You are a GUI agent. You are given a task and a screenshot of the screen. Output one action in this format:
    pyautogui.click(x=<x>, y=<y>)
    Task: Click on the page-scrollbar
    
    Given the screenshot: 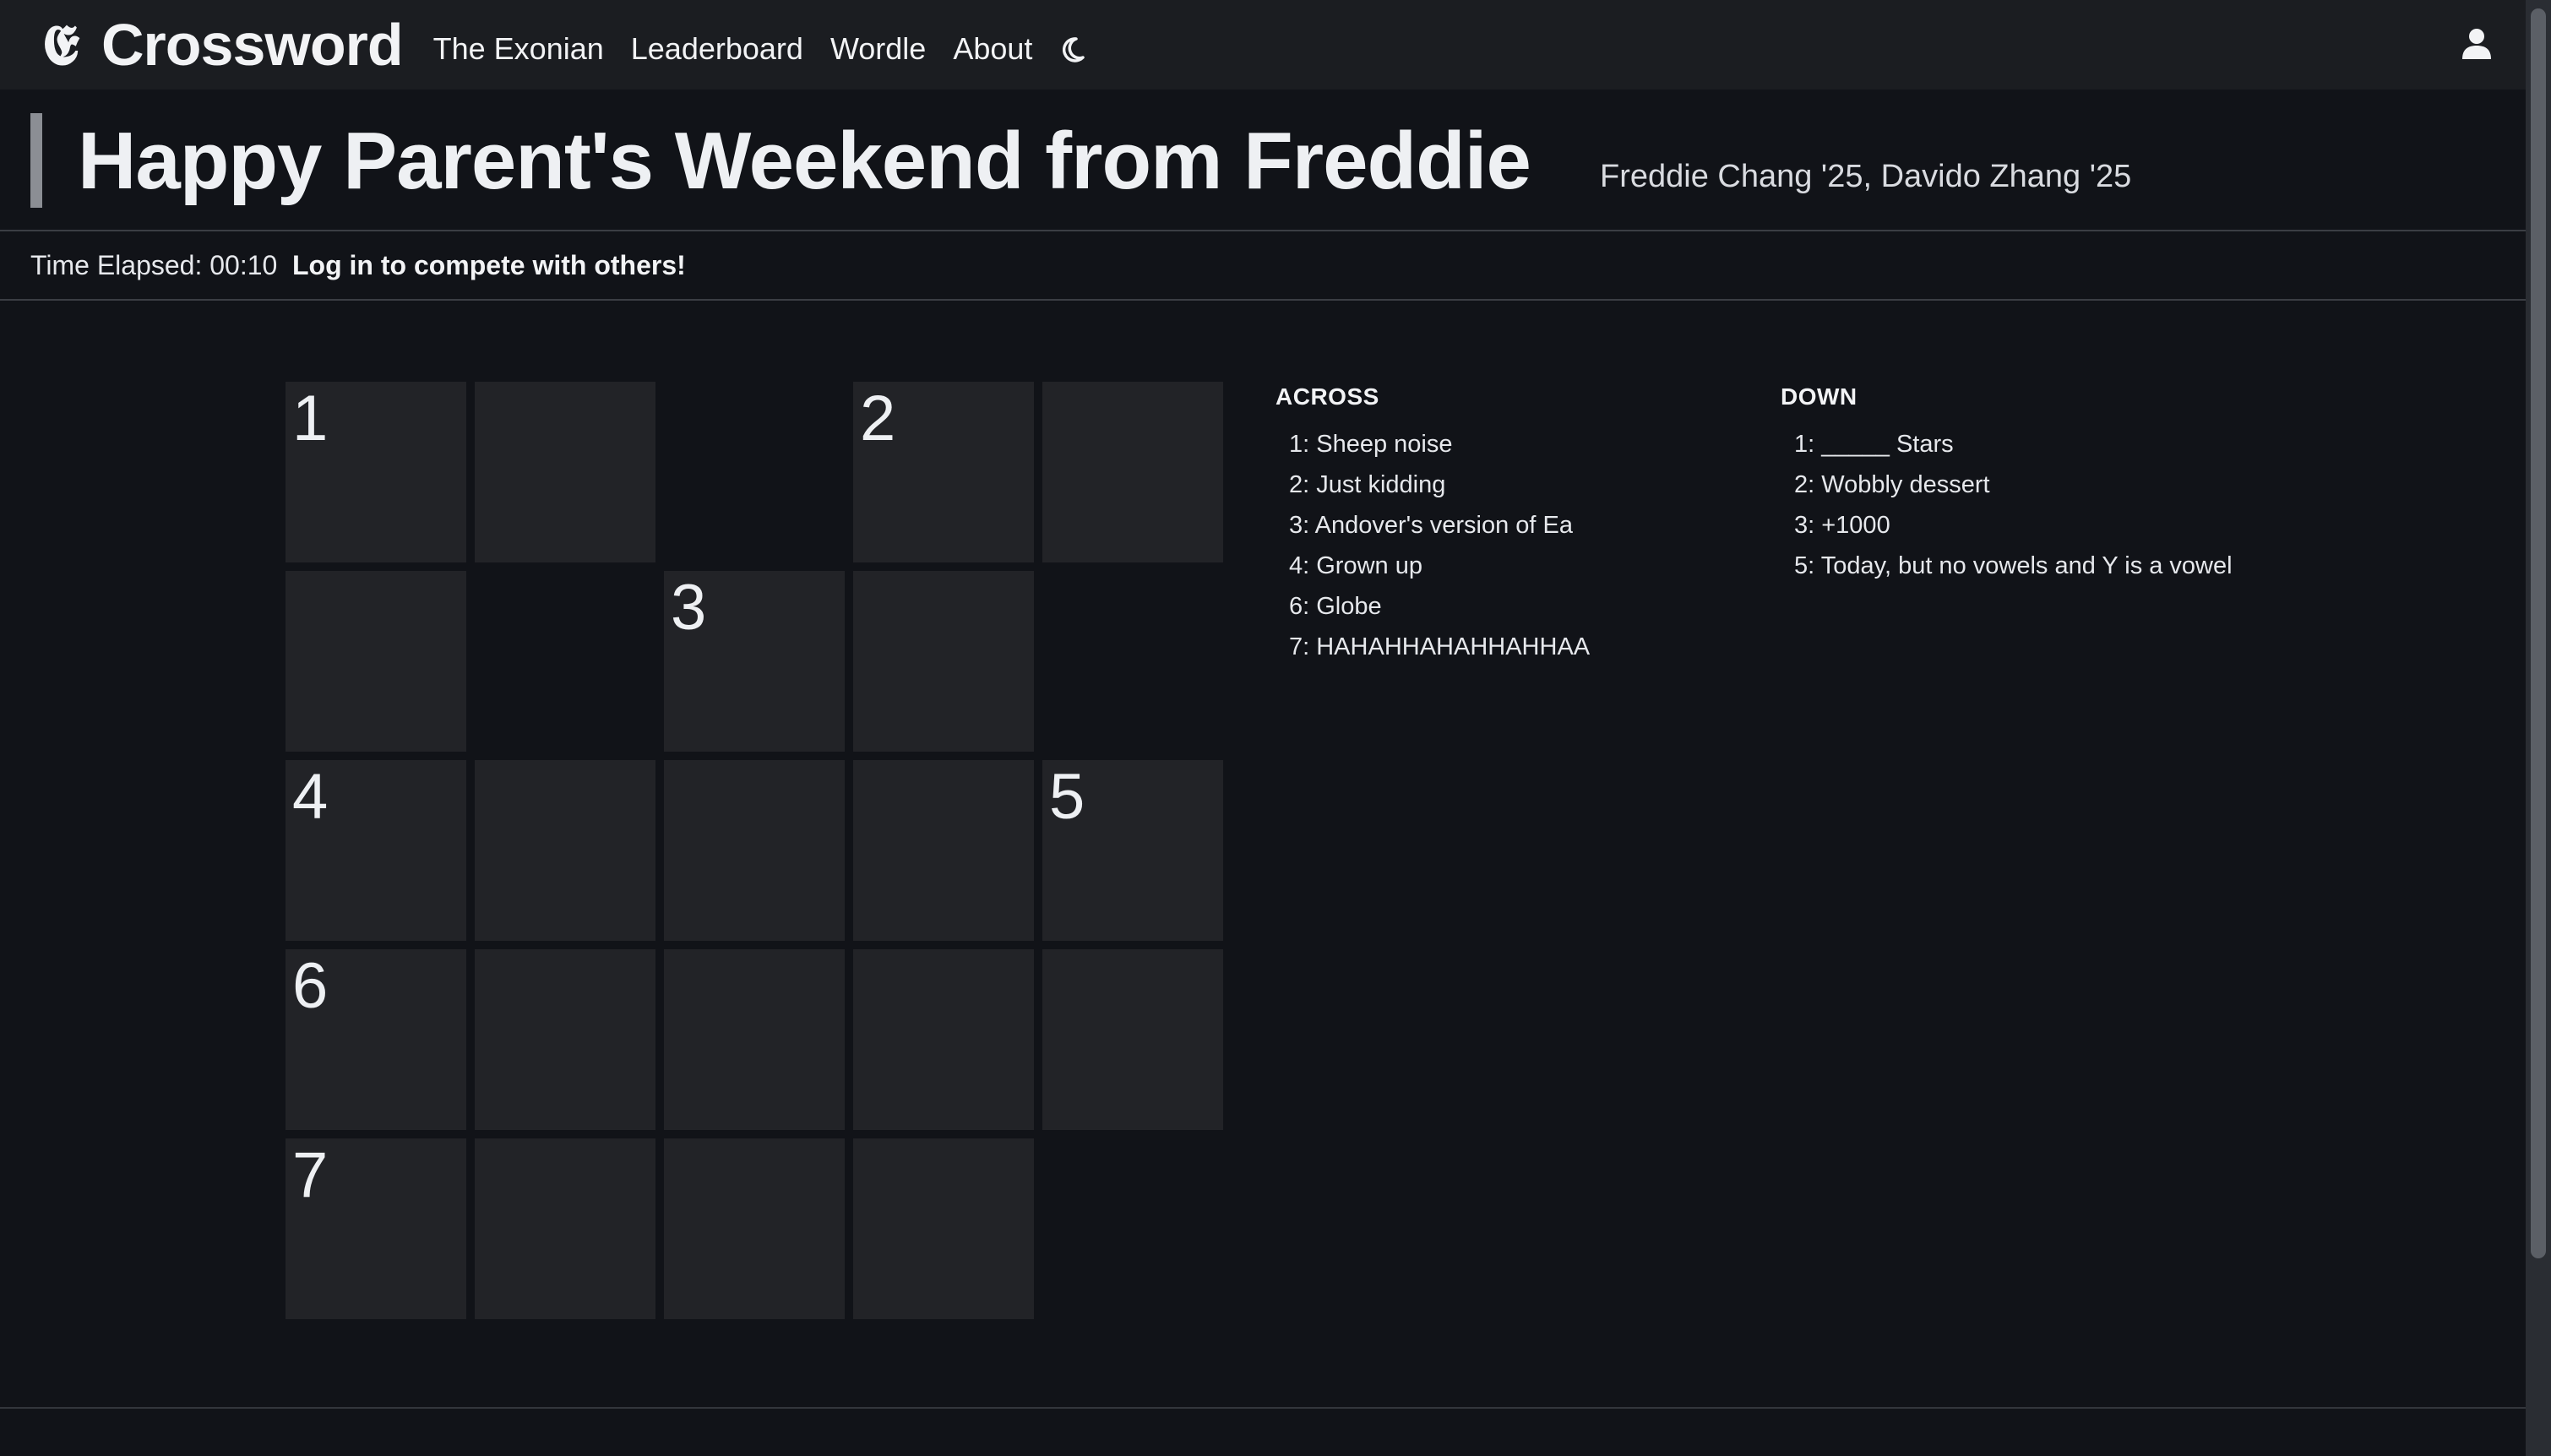 What is the action you would take?
    pyautogui.click(x=2538, y=728)
    